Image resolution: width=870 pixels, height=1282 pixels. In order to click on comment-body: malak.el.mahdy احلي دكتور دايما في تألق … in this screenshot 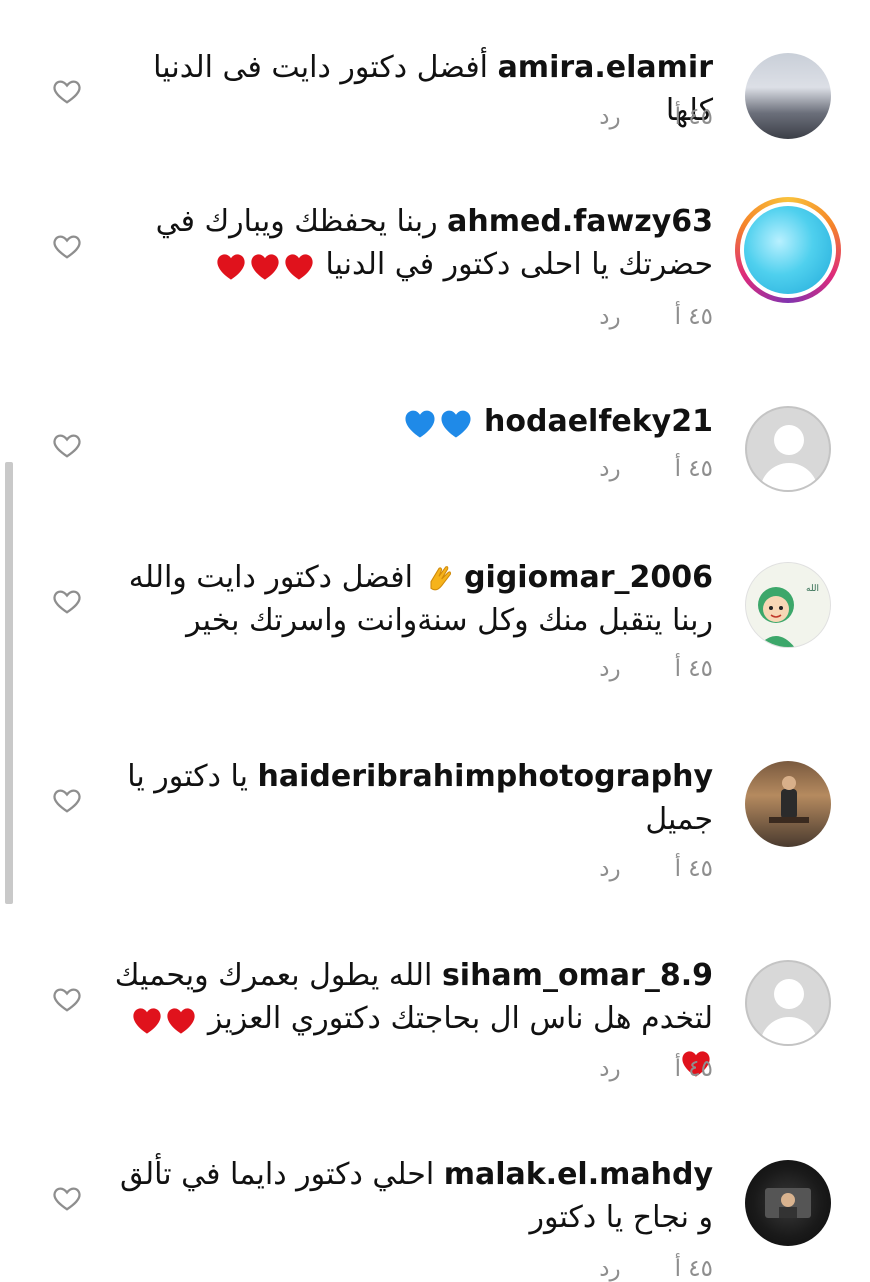, I will do `click(413, 1196)`.